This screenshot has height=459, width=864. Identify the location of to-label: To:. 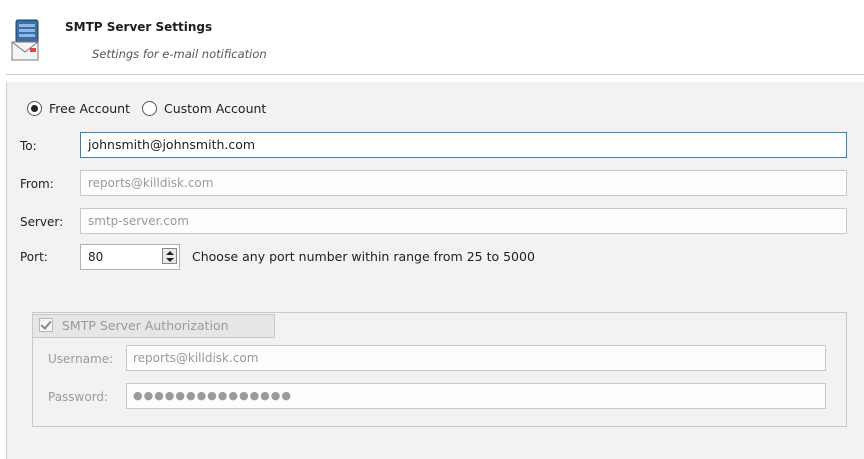
(28, 146).